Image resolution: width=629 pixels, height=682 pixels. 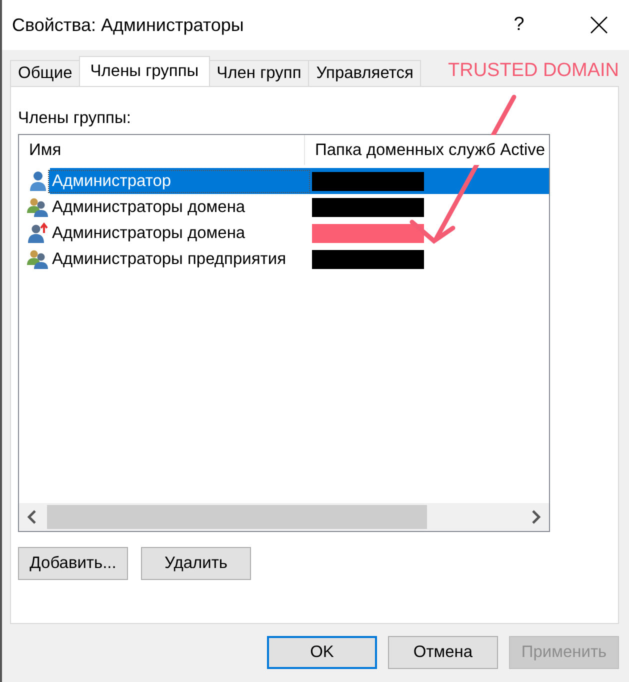 What do you see at coordinates (599, 25) in the screenshot?
I see `close-icon` at bounding box center [599, 25].